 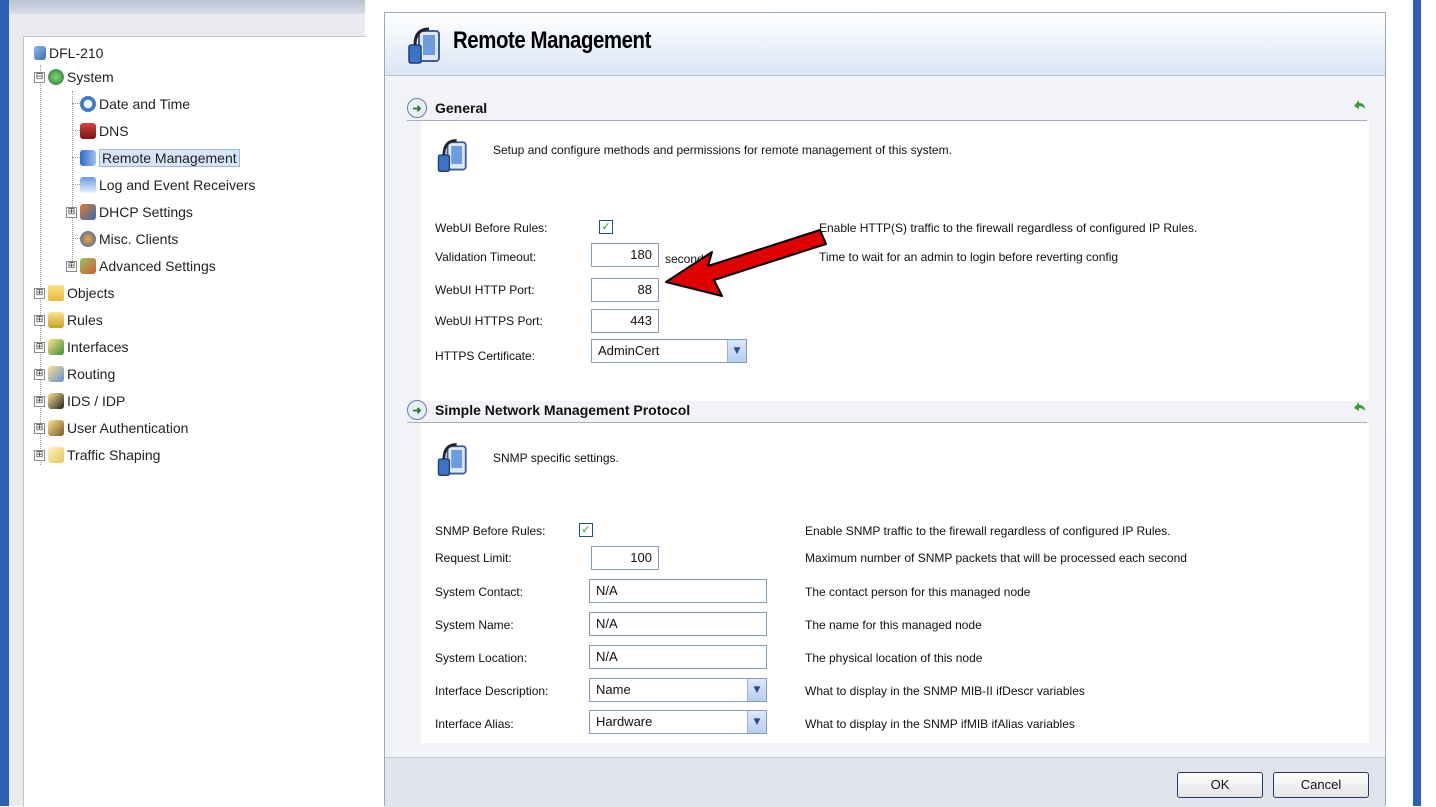 I want to click on interface-alias-label: Interface Alias:, so click(x=474, y=724).